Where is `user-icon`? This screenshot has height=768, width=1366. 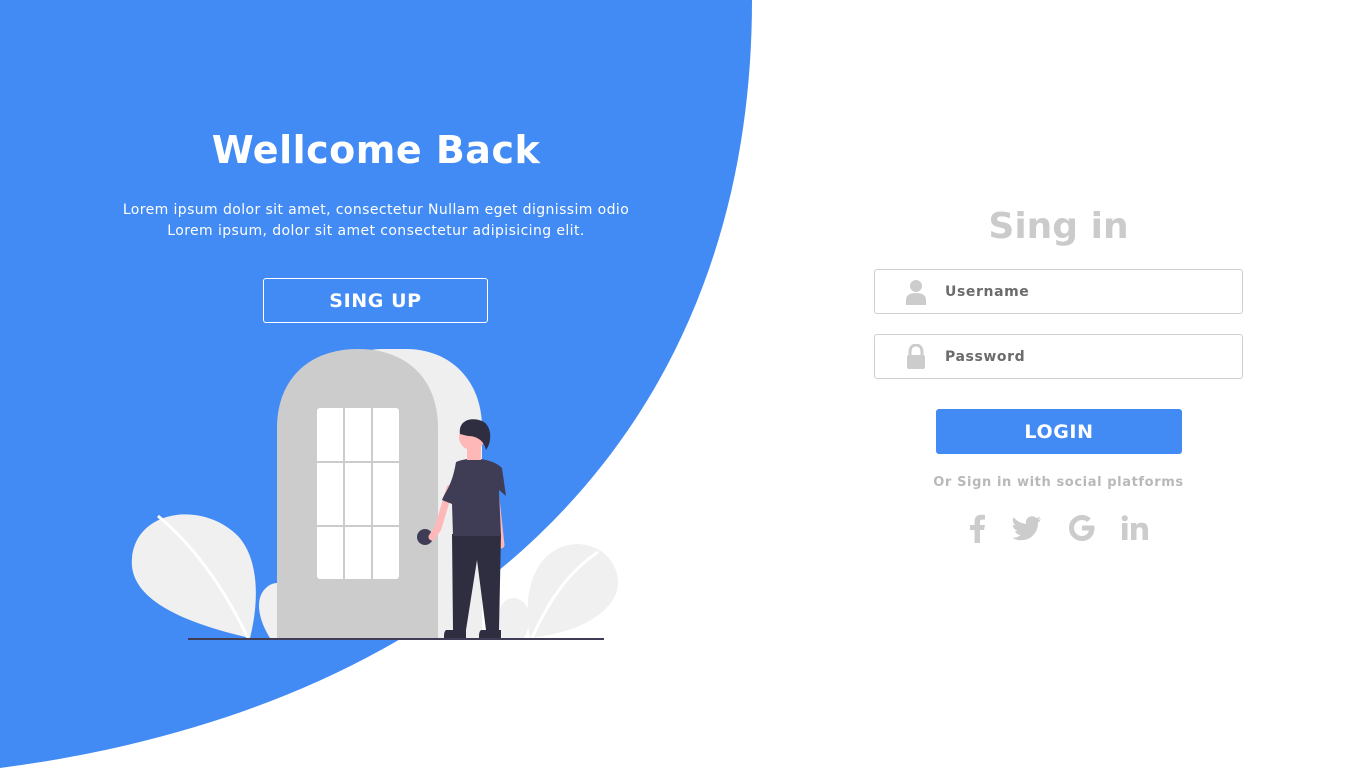 user-icon is located at coordinates (916, 292).